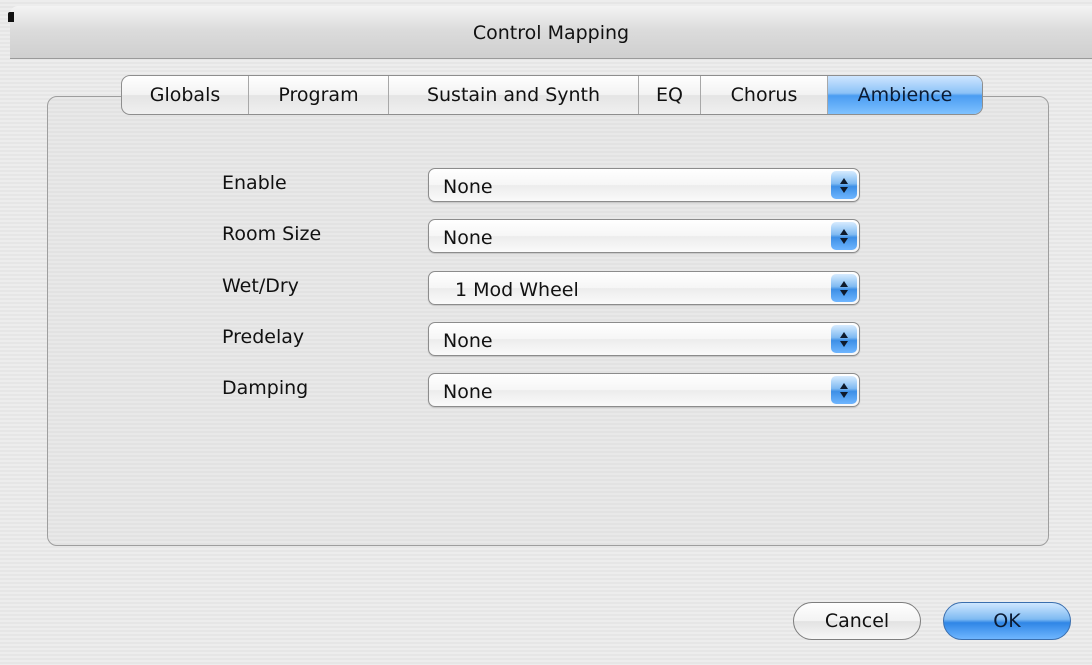 The width and height of the screenshot is (1092, 665). Describe the element at coordinates (468, 187) in the screenshot. I see `enable-popup-value: None` at that location.